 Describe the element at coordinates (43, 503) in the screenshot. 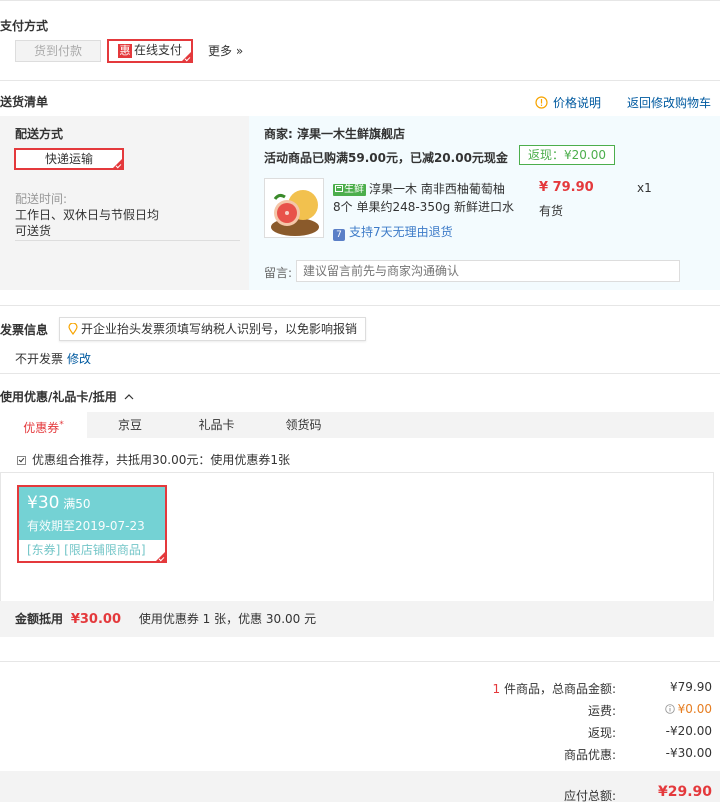

I see `coupon-amount: ¥30` at that location.